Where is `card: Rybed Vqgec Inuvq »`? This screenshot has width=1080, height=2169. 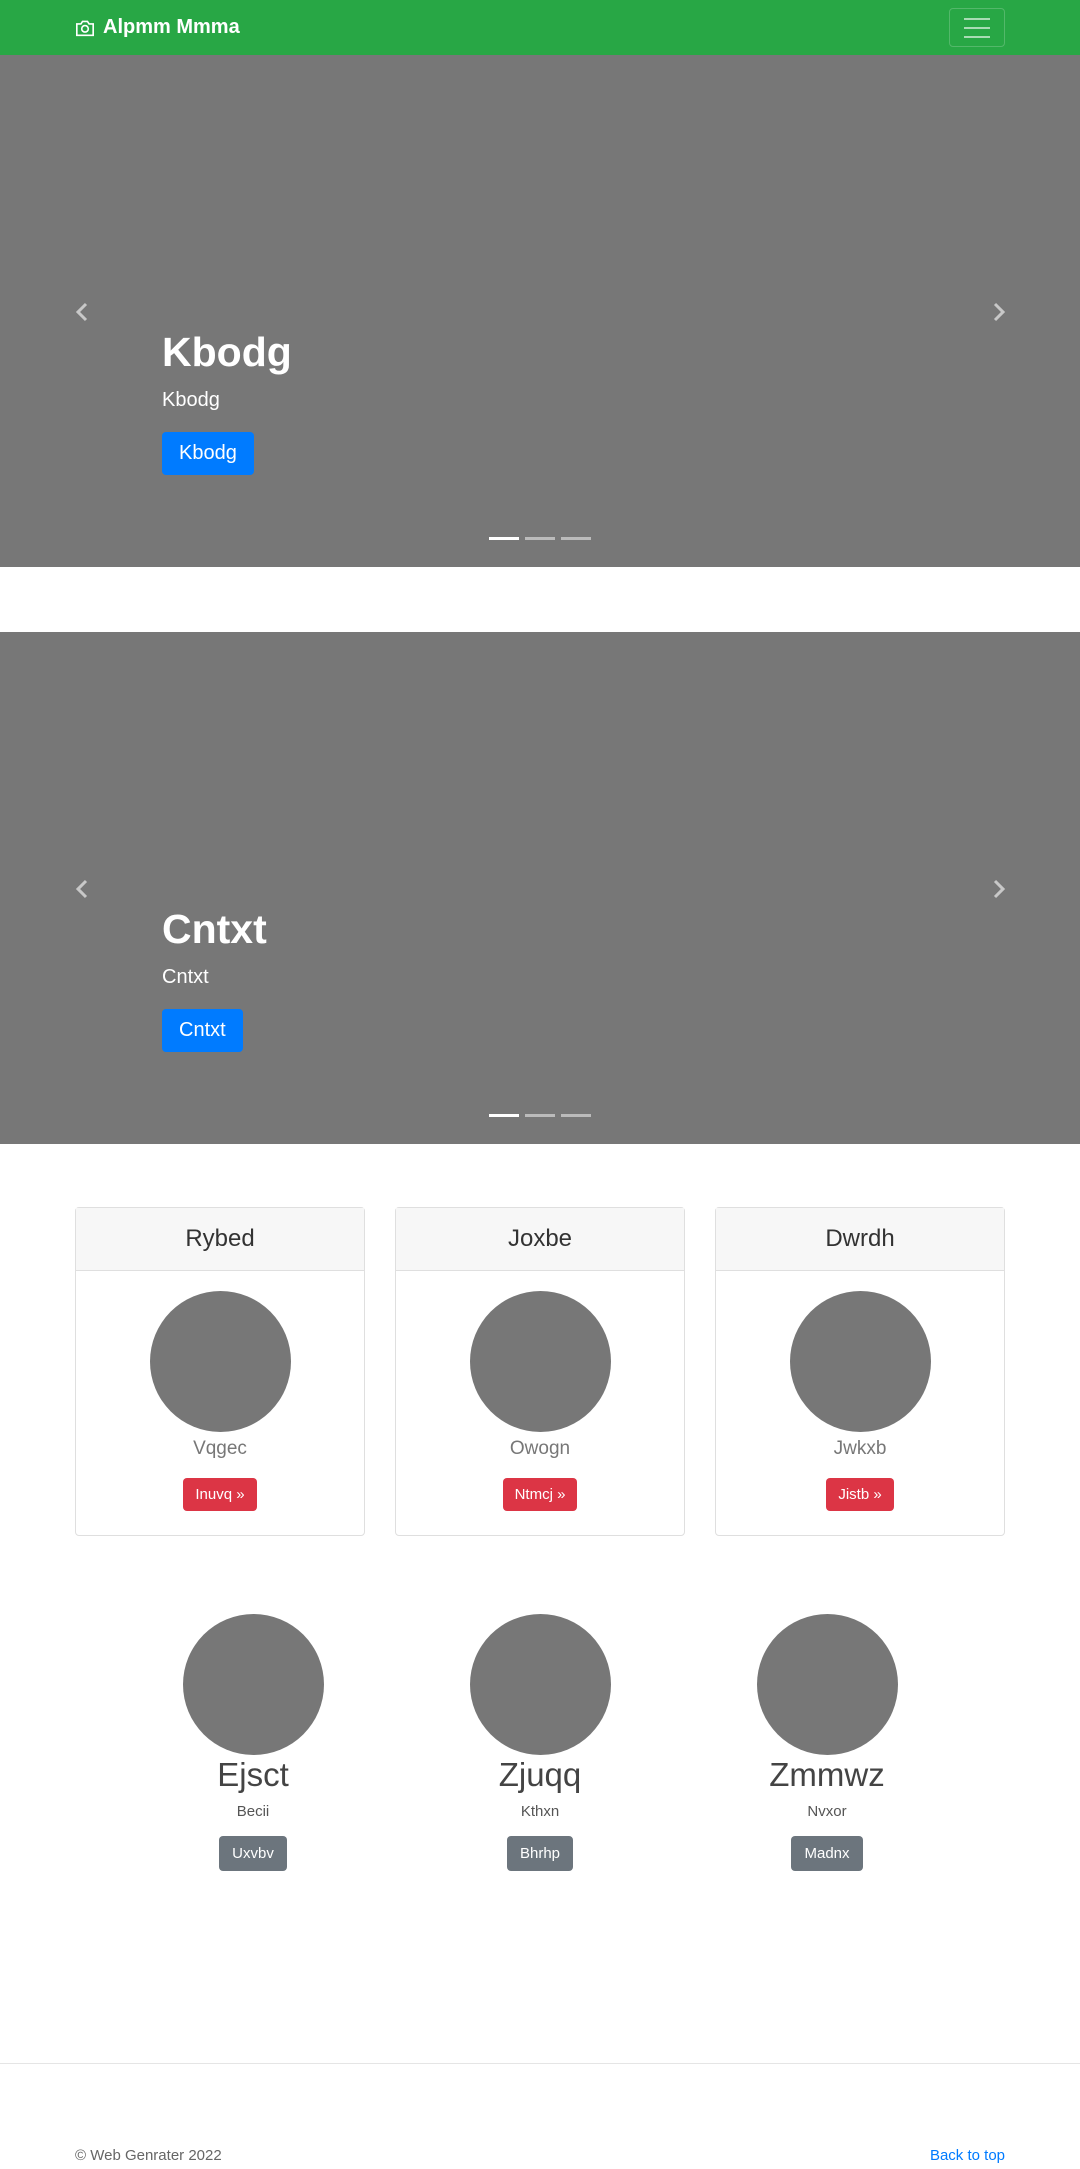 card: Rybed Vqgec Inuvq » is located at coordinates (220, 1371).